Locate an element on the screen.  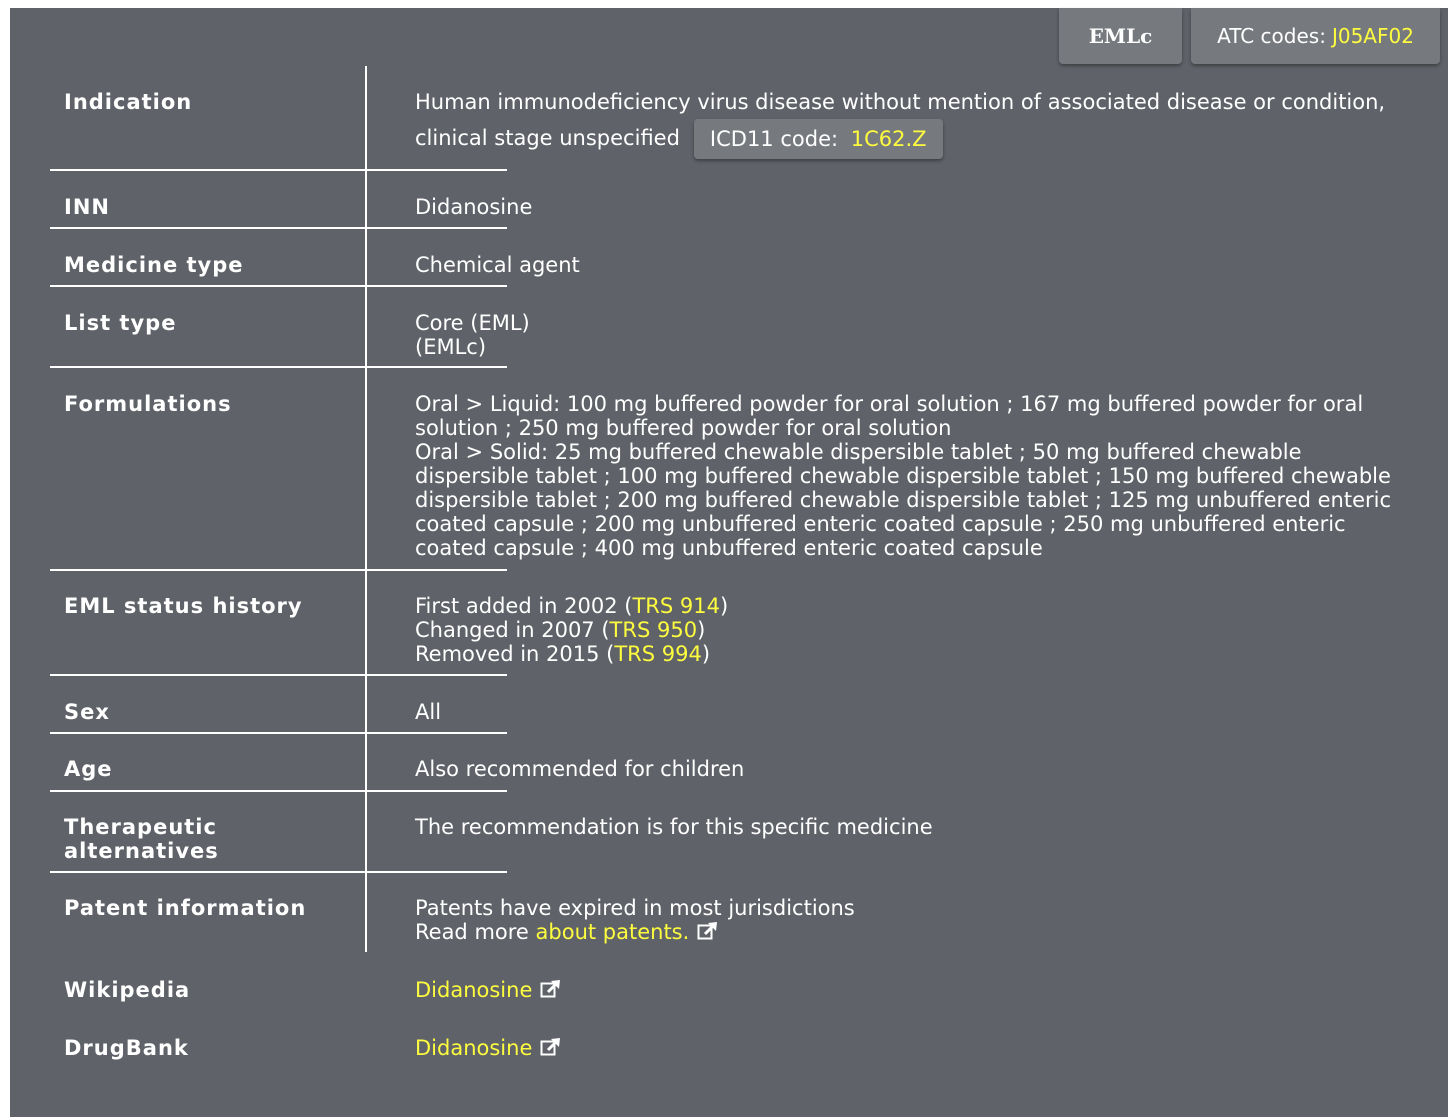
icd11-code-link: 1C62.Z is located at coordinates (889, 139).